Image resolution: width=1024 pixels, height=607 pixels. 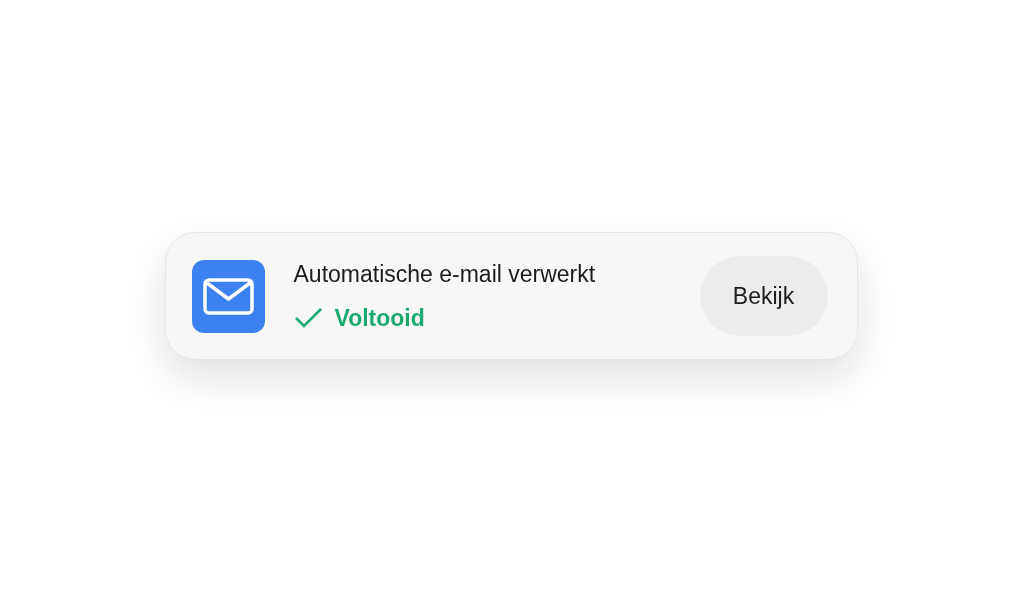 I want to click on status-label: Voltooid, so click(x=379, y=318).